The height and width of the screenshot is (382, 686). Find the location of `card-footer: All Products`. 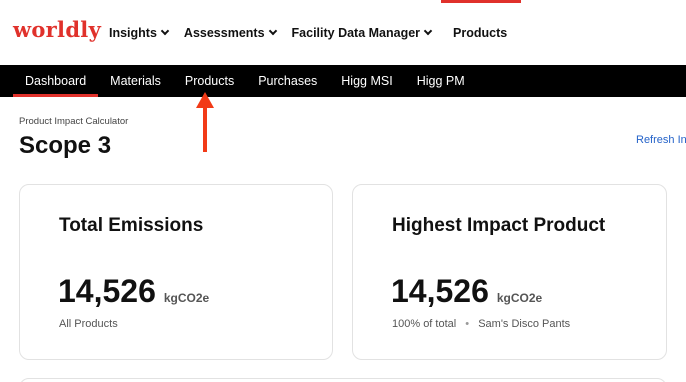

card-footer: All Products is located at coordinates (88, 324).